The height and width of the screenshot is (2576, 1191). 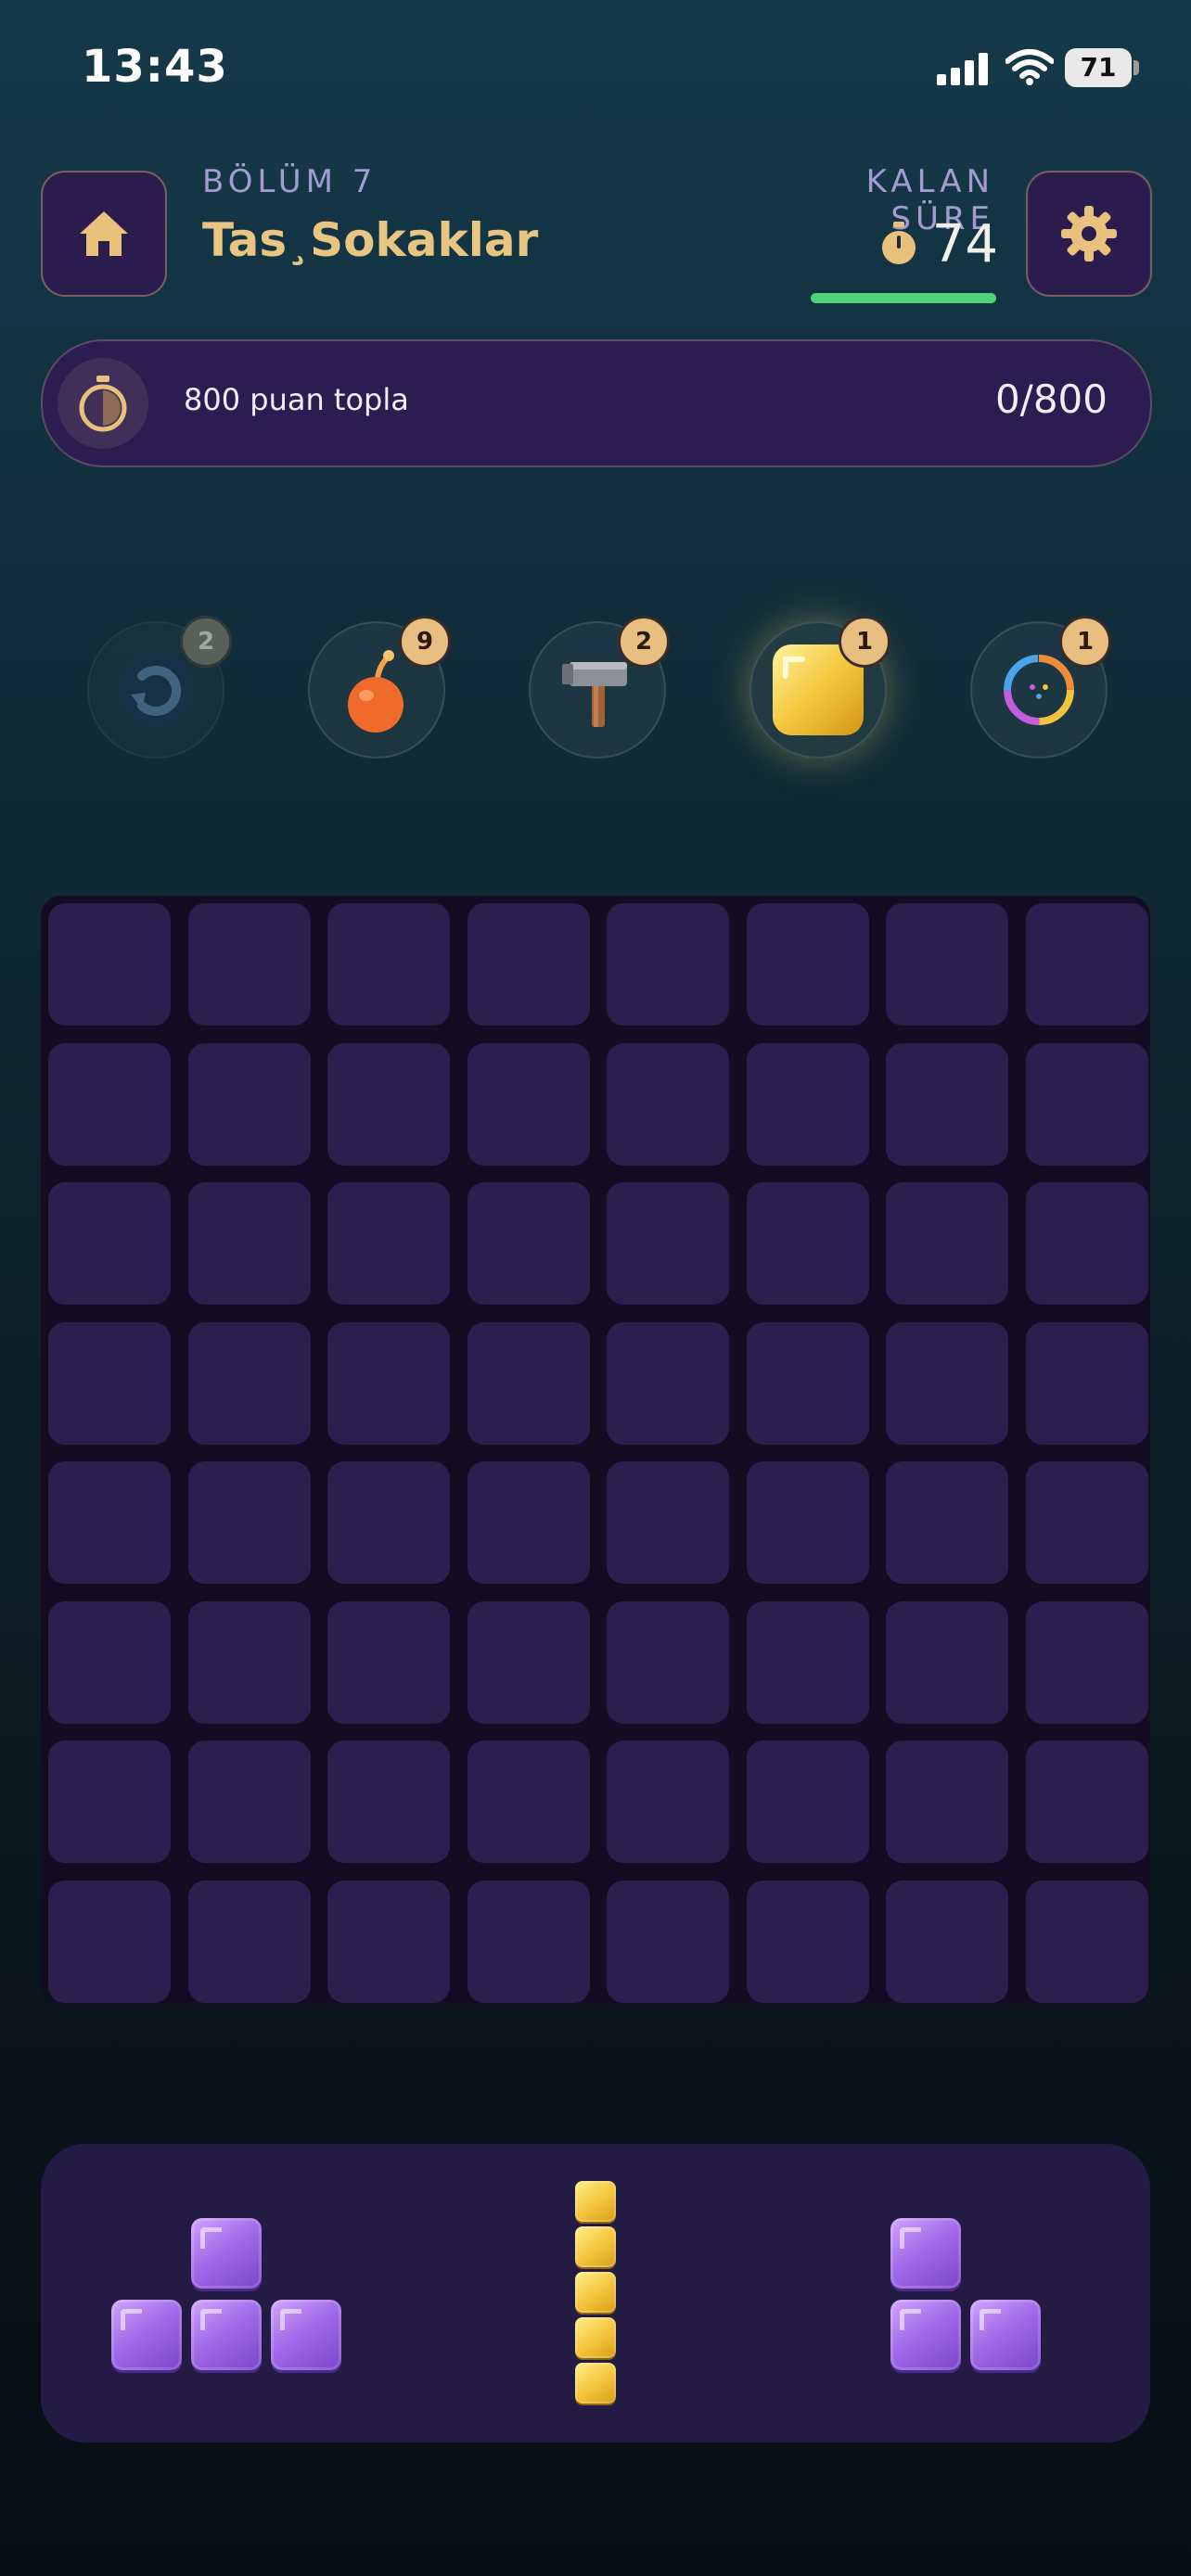 I want to click on goal-bar: 800 puan topla 0/800, so click(x=597, y=403).